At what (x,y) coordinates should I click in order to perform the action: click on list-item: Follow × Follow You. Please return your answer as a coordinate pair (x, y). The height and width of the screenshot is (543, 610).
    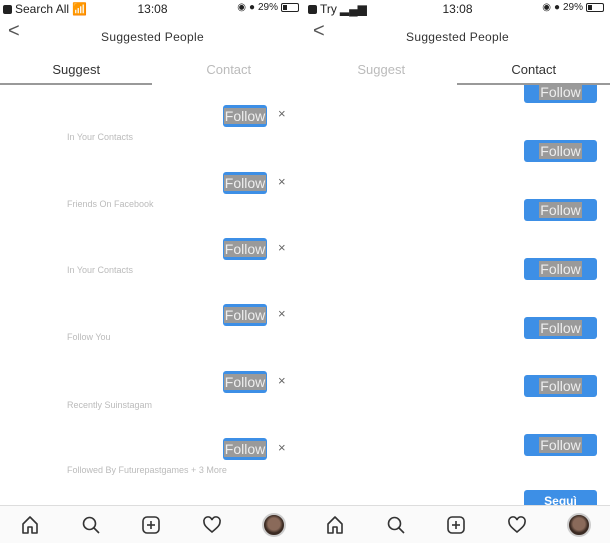
    Looking at the image, I should click on (152, 316).